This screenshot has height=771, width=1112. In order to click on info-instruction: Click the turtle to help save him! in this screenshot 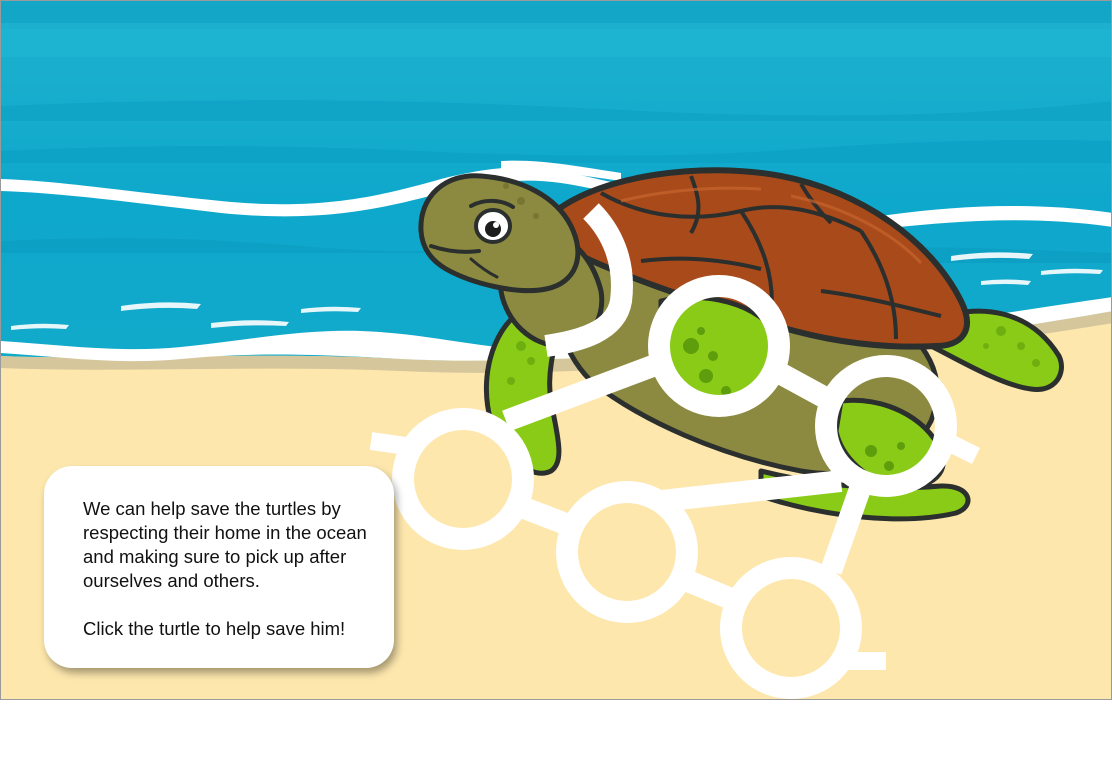, I will do `click(214, 628)`.